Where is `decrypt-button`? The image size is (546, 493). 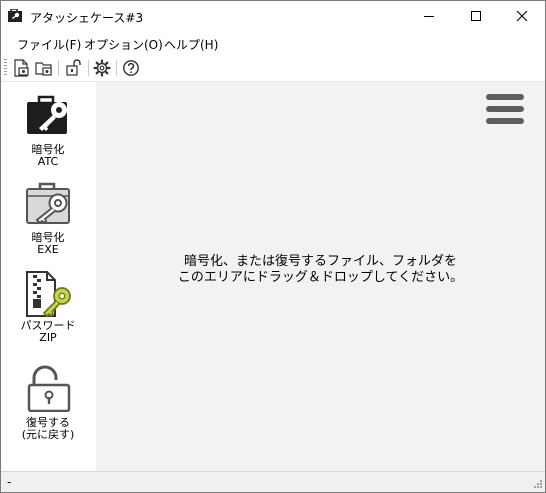 decrypt-button is located at coordinates (74, 68).